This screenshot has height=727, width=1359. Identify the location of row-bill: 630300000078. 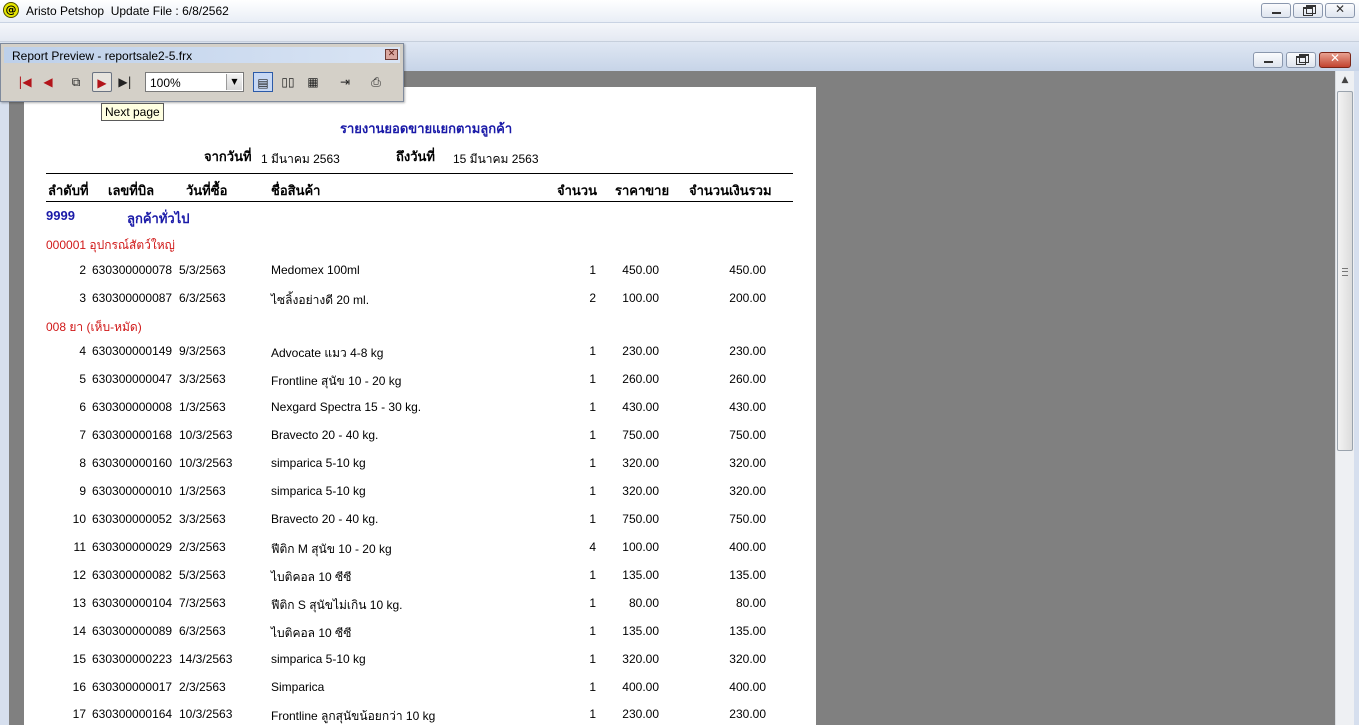
(132, 270).